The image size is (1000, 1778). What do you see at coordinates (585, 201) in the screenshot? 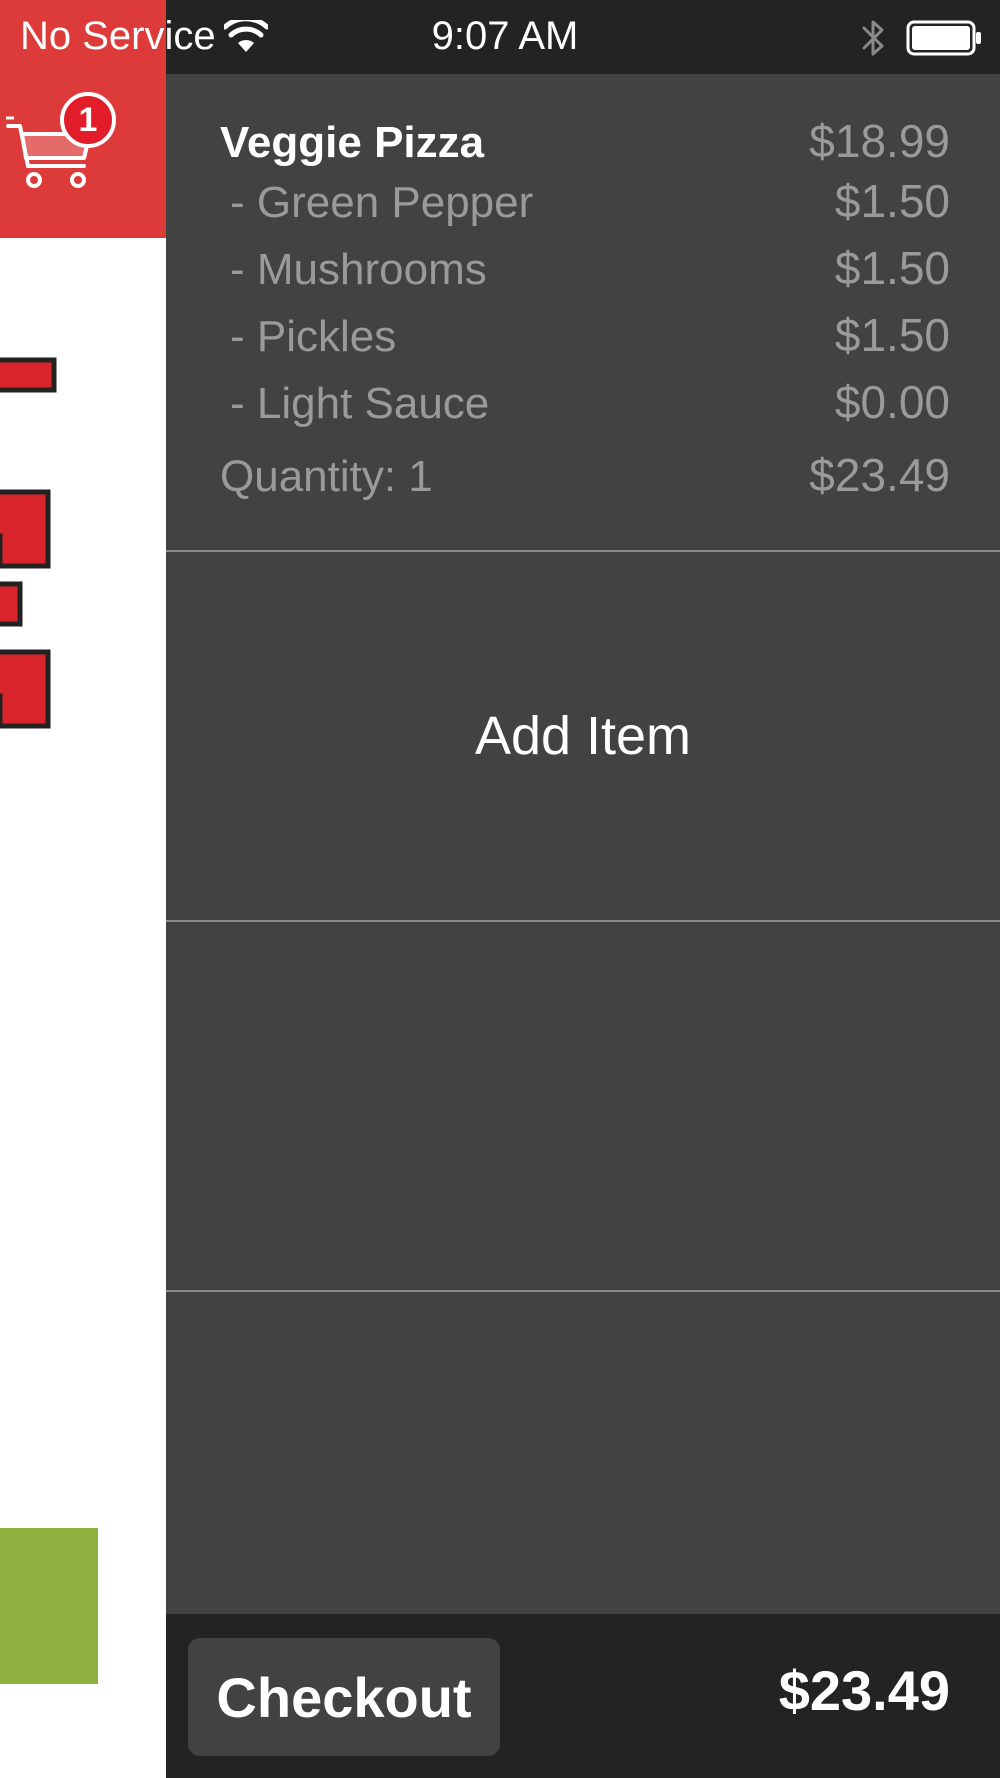
I see `modifier-row: - Green Pepper $1.50` at bounding box center [585, 201].